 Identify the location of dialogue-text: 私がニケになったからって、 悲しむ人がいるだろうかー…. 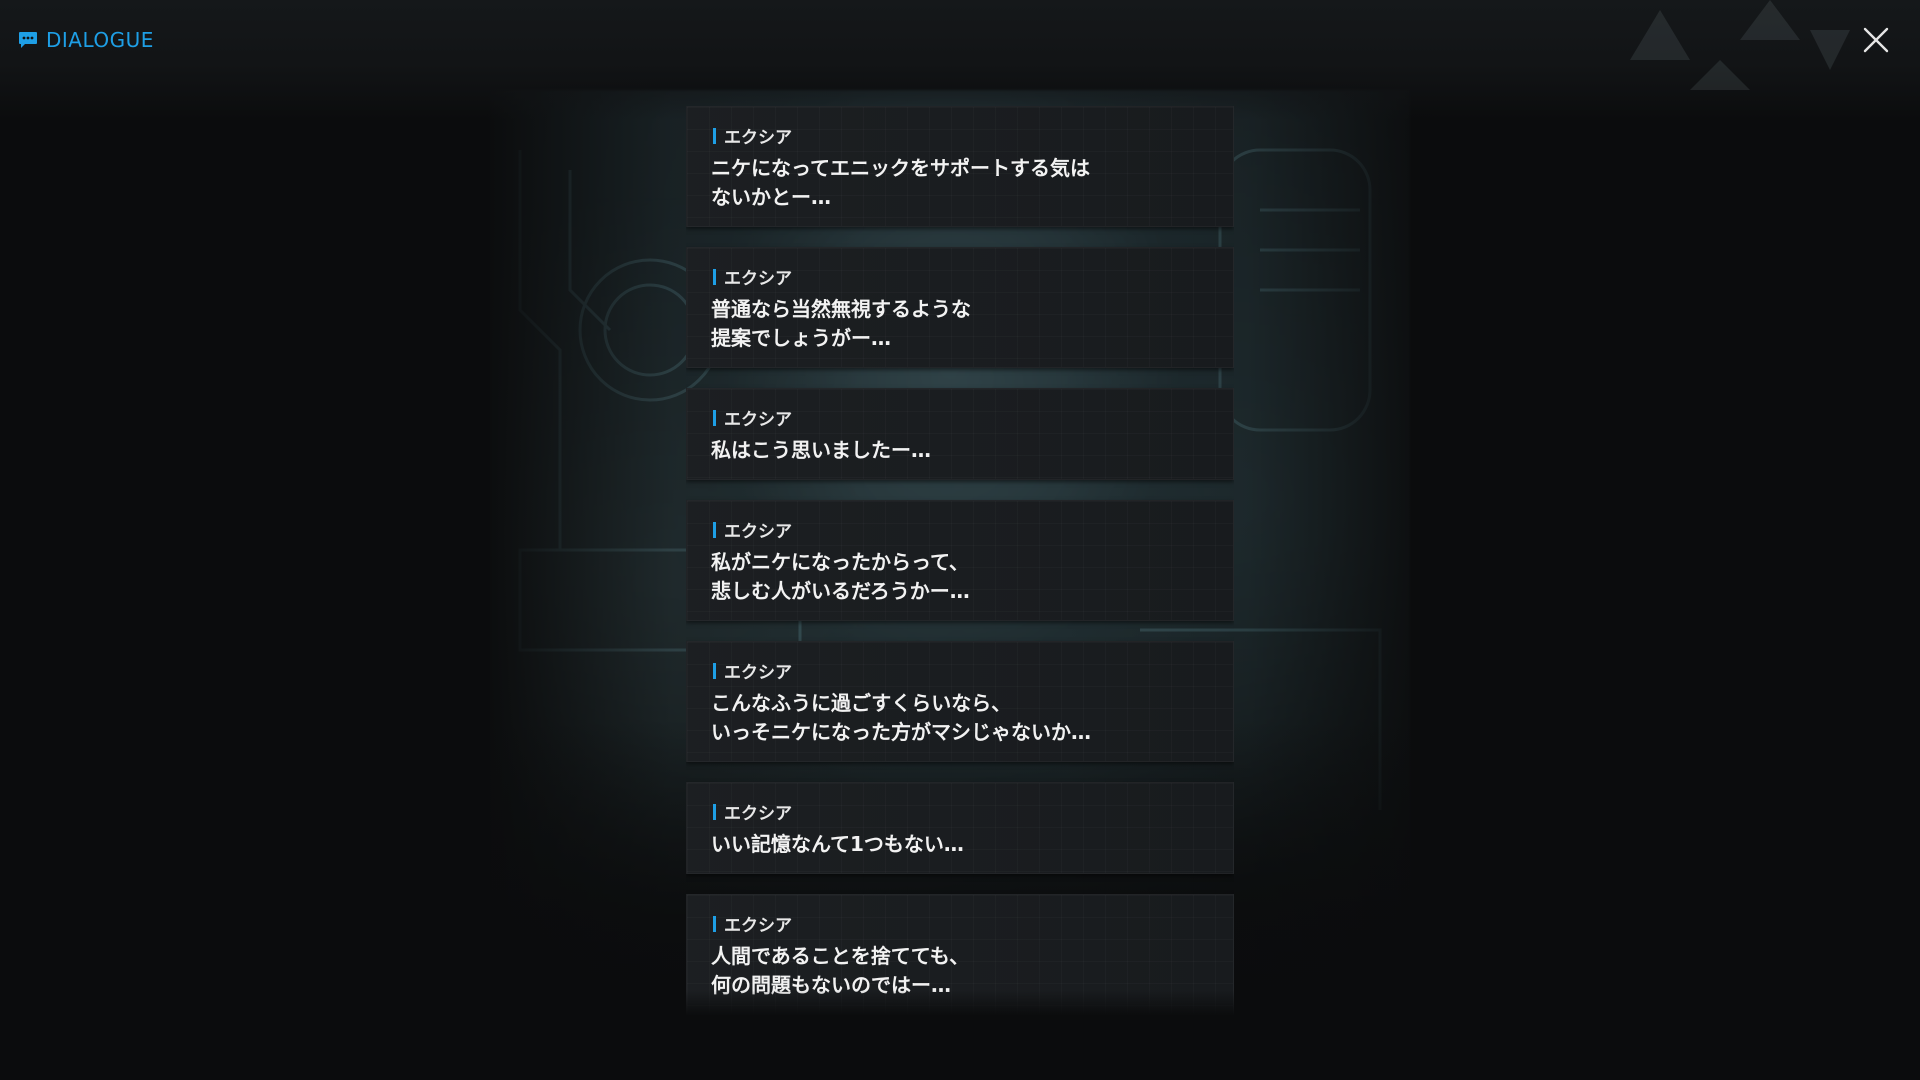
(840, 576).